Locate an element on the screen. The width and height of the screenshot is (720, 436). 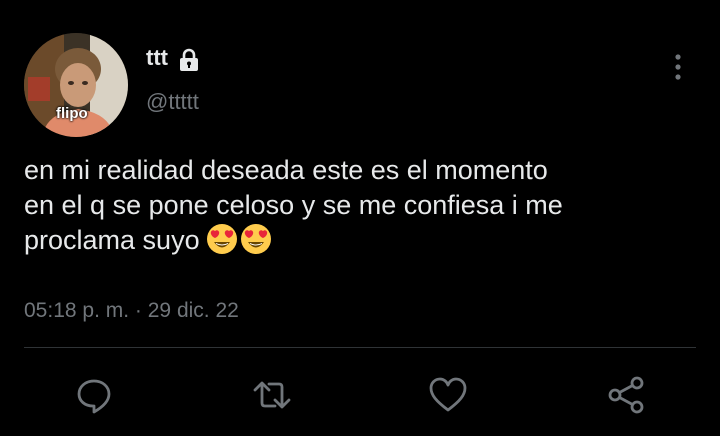
tweet-timestamp: 05:18 p. m. · 29 dic. 22 is located at coordinates (131, 311).